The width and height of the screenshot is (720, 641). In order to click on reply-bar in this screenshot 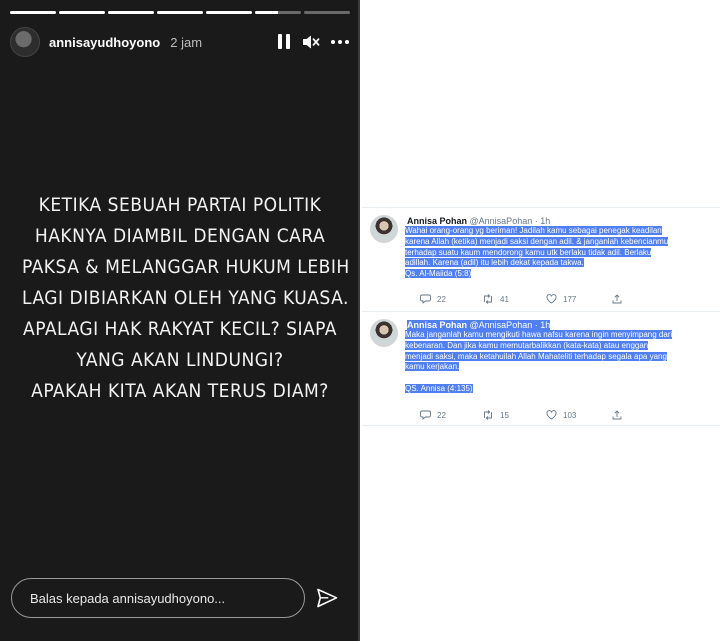, I will do `click(180, 598)`.